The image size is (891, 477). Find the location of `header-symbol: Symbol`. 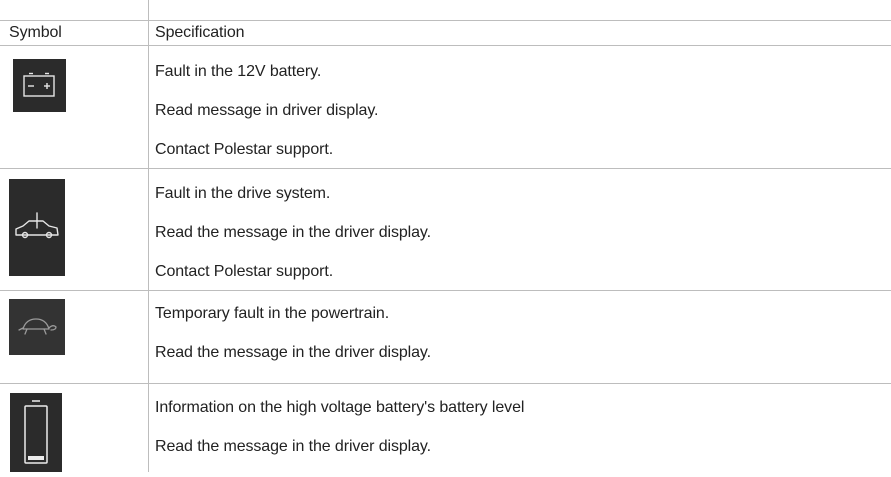

header-symbol: Symbol is located at coordinates (35, 32).